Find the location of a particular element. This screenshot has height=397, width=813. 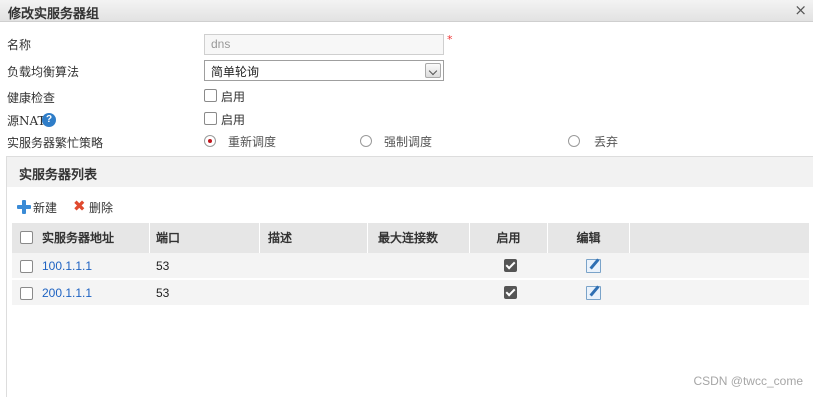

snat-checkbox is located at coordinates (210, 118).